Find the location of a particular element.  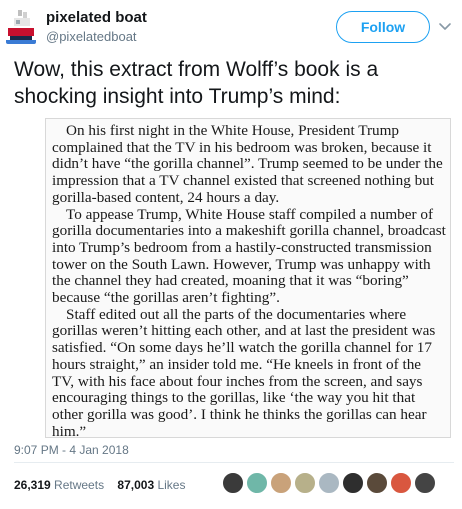

follow-button: Follow is located at coordinates (383, 27).